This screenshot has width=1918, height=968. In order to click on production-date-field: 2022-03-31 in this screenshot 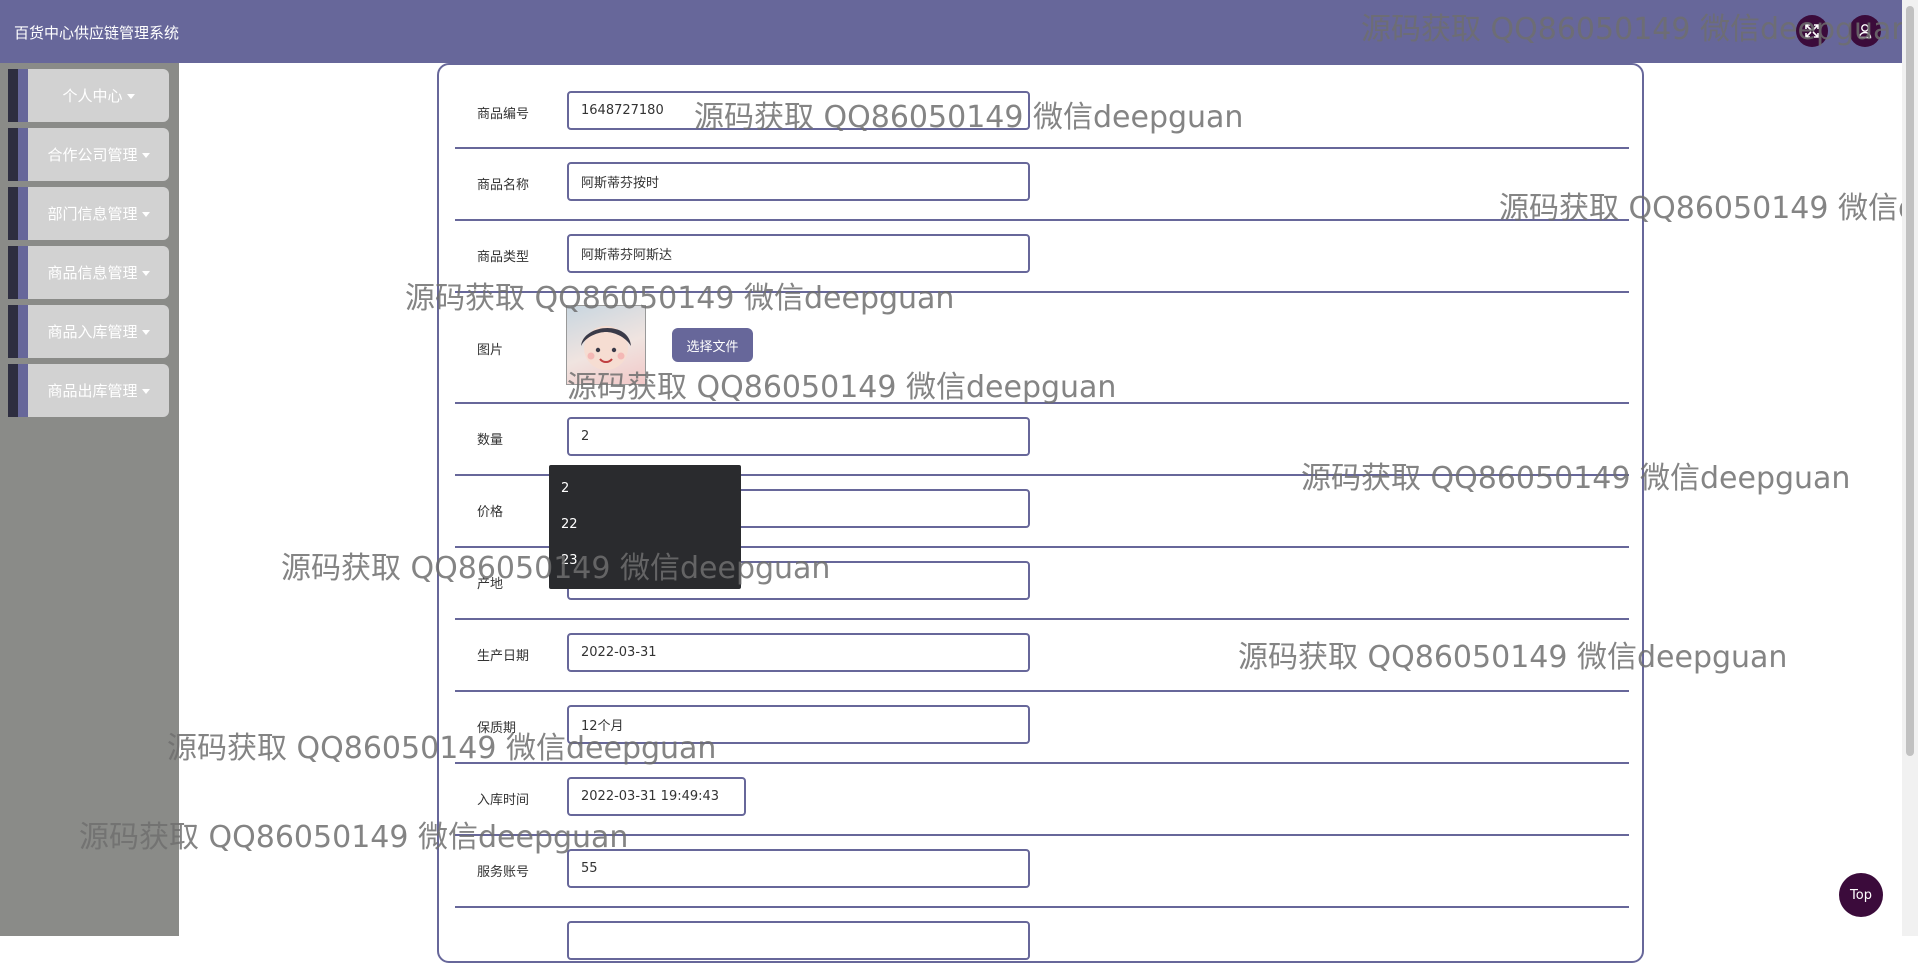, I will do `click(798, 652)`.